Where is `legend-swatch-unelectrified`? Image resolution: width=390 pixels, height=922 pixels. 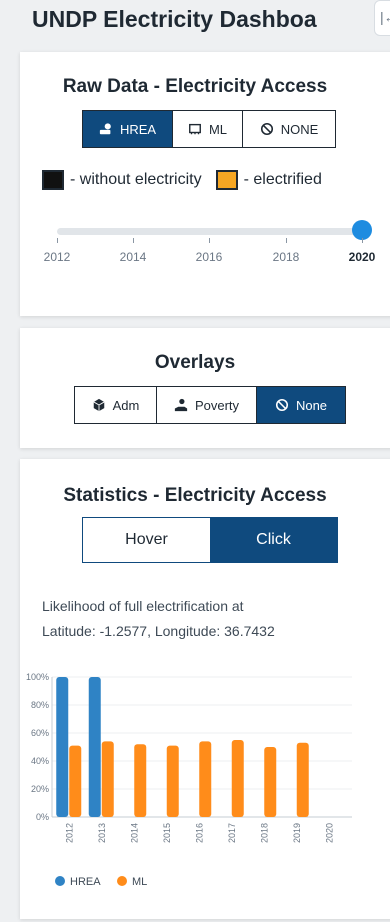 legend-swatch-unelectrified is located at coordinates (53, 180).